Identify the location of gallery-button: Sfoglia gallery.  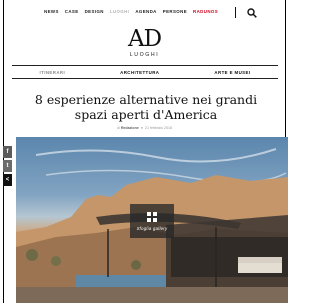
(152, 221).